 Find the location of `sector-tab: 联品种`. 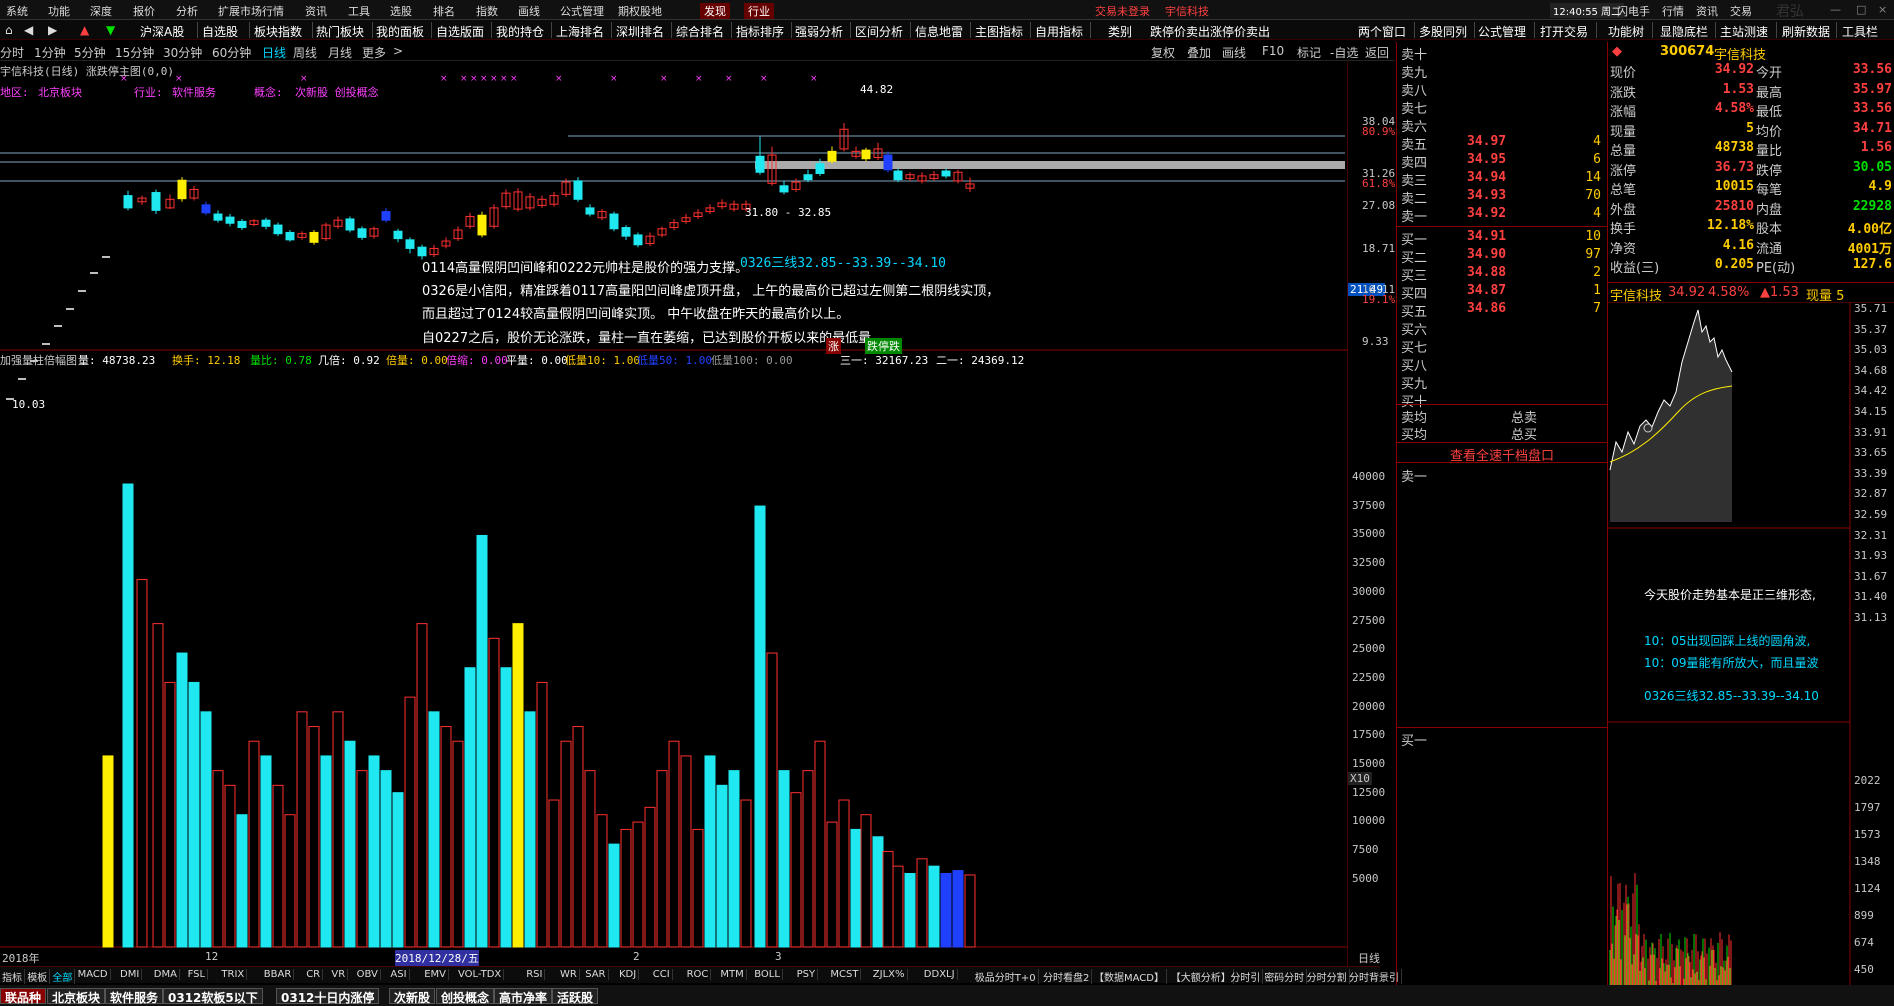

sector-tab: 联品种 is located at coordinates (23, 996).